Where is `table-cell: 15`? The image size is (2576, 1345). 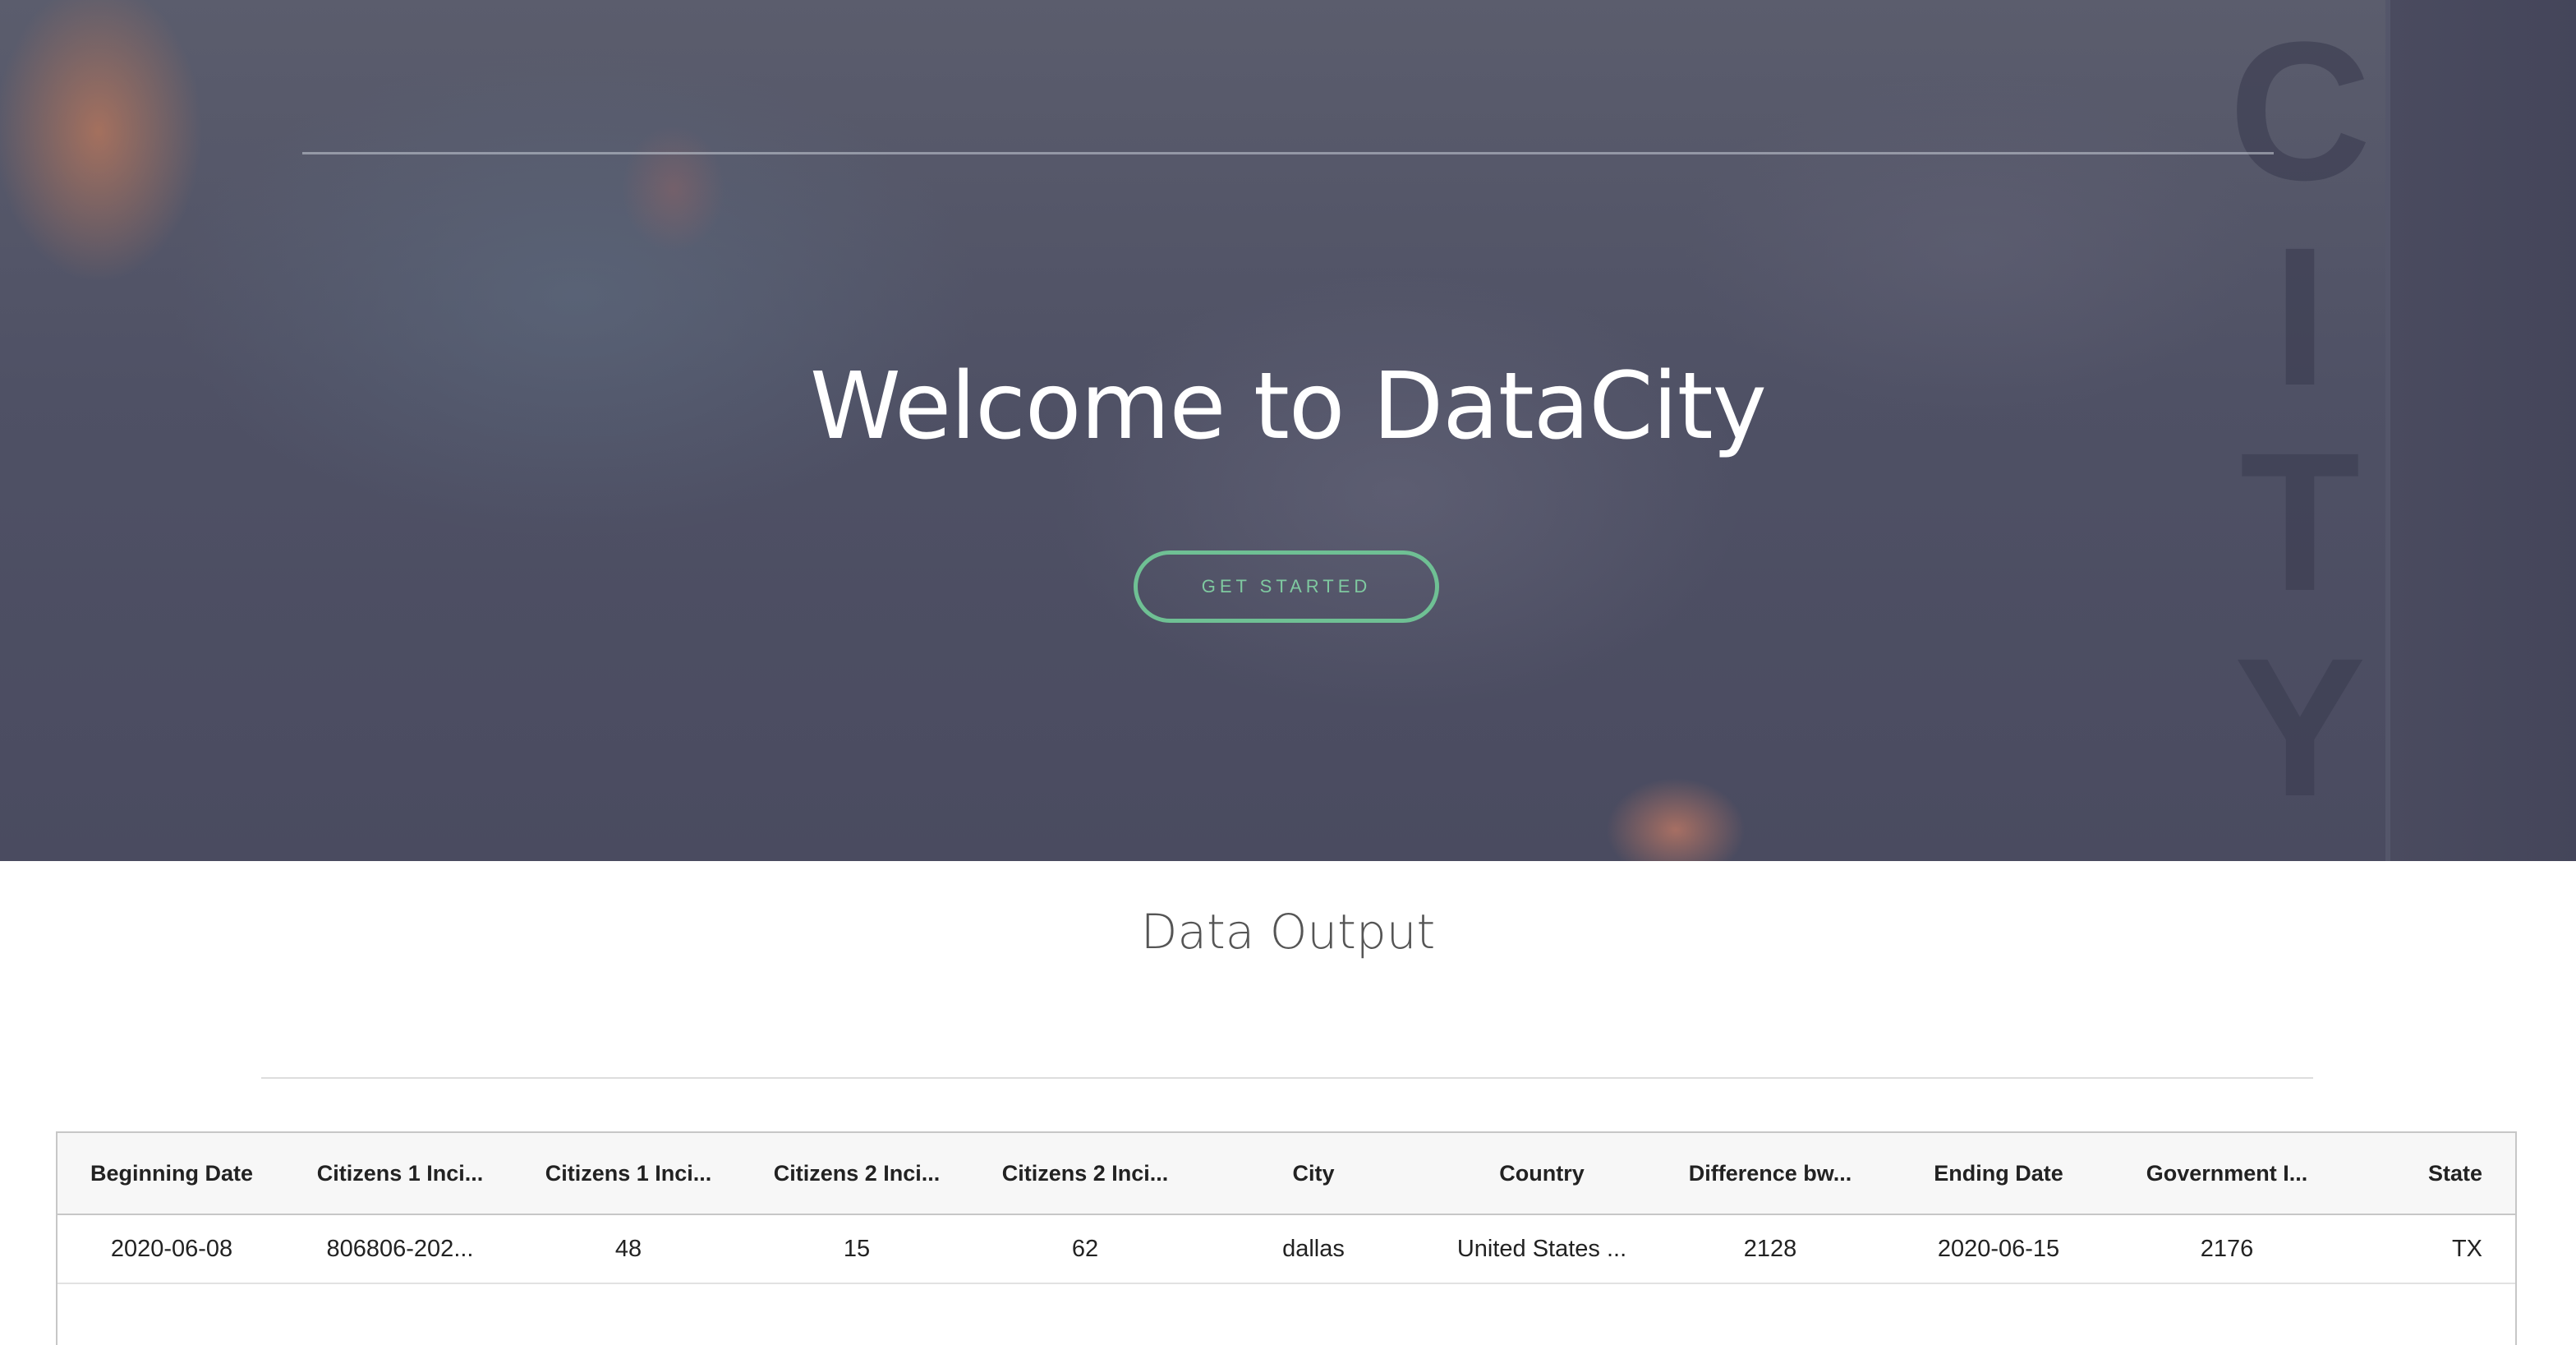 table-cell: 15 is located at coordinates (857, 1248).